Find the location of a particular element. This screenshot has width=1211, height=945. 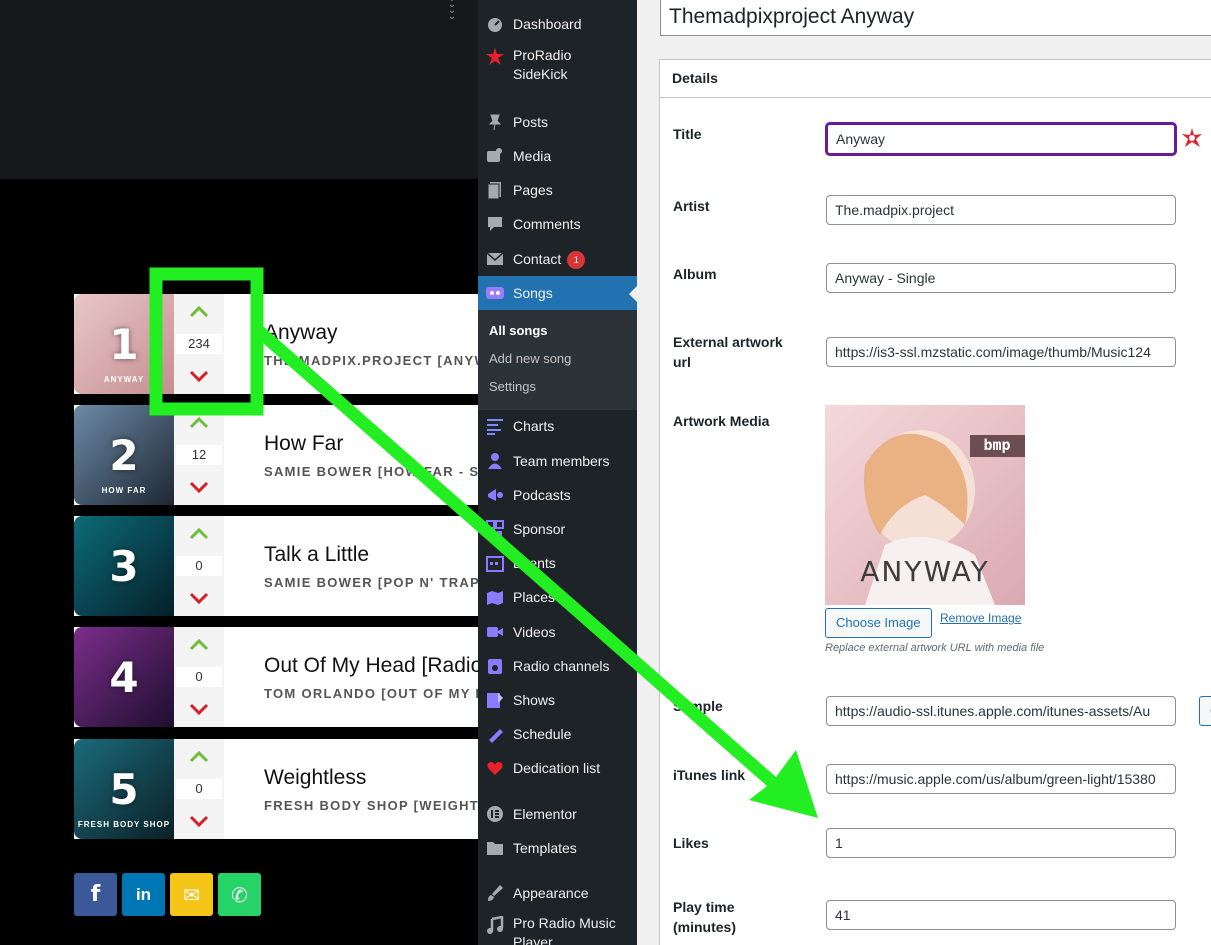

menu-label: Sponsor is located at coordinates (539, 529).